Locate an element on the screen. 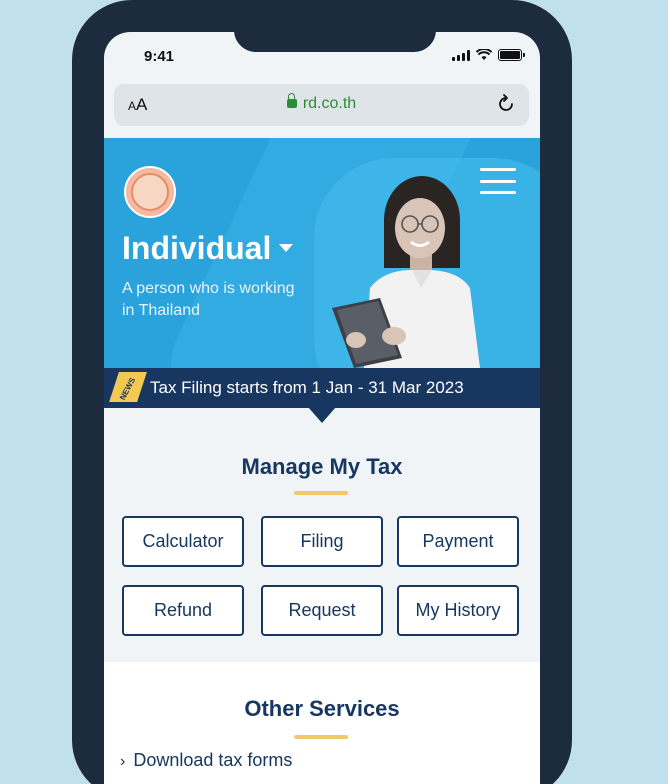 The image size is (668, 784). calculator-button: Calculator is located at coordinates (183, 541).